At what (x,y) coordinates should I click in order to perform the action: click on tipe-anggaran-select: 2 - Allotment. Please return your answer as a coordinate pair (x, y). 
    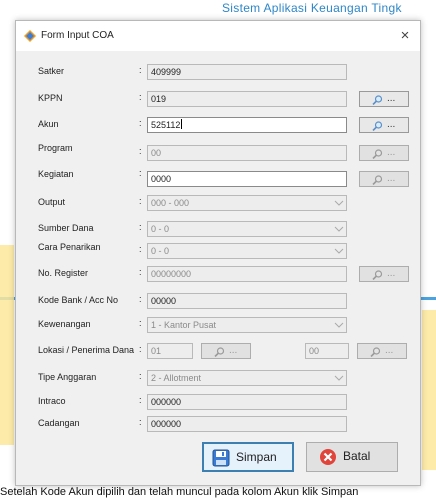
    Looking at the image, I should click on (247, 378).